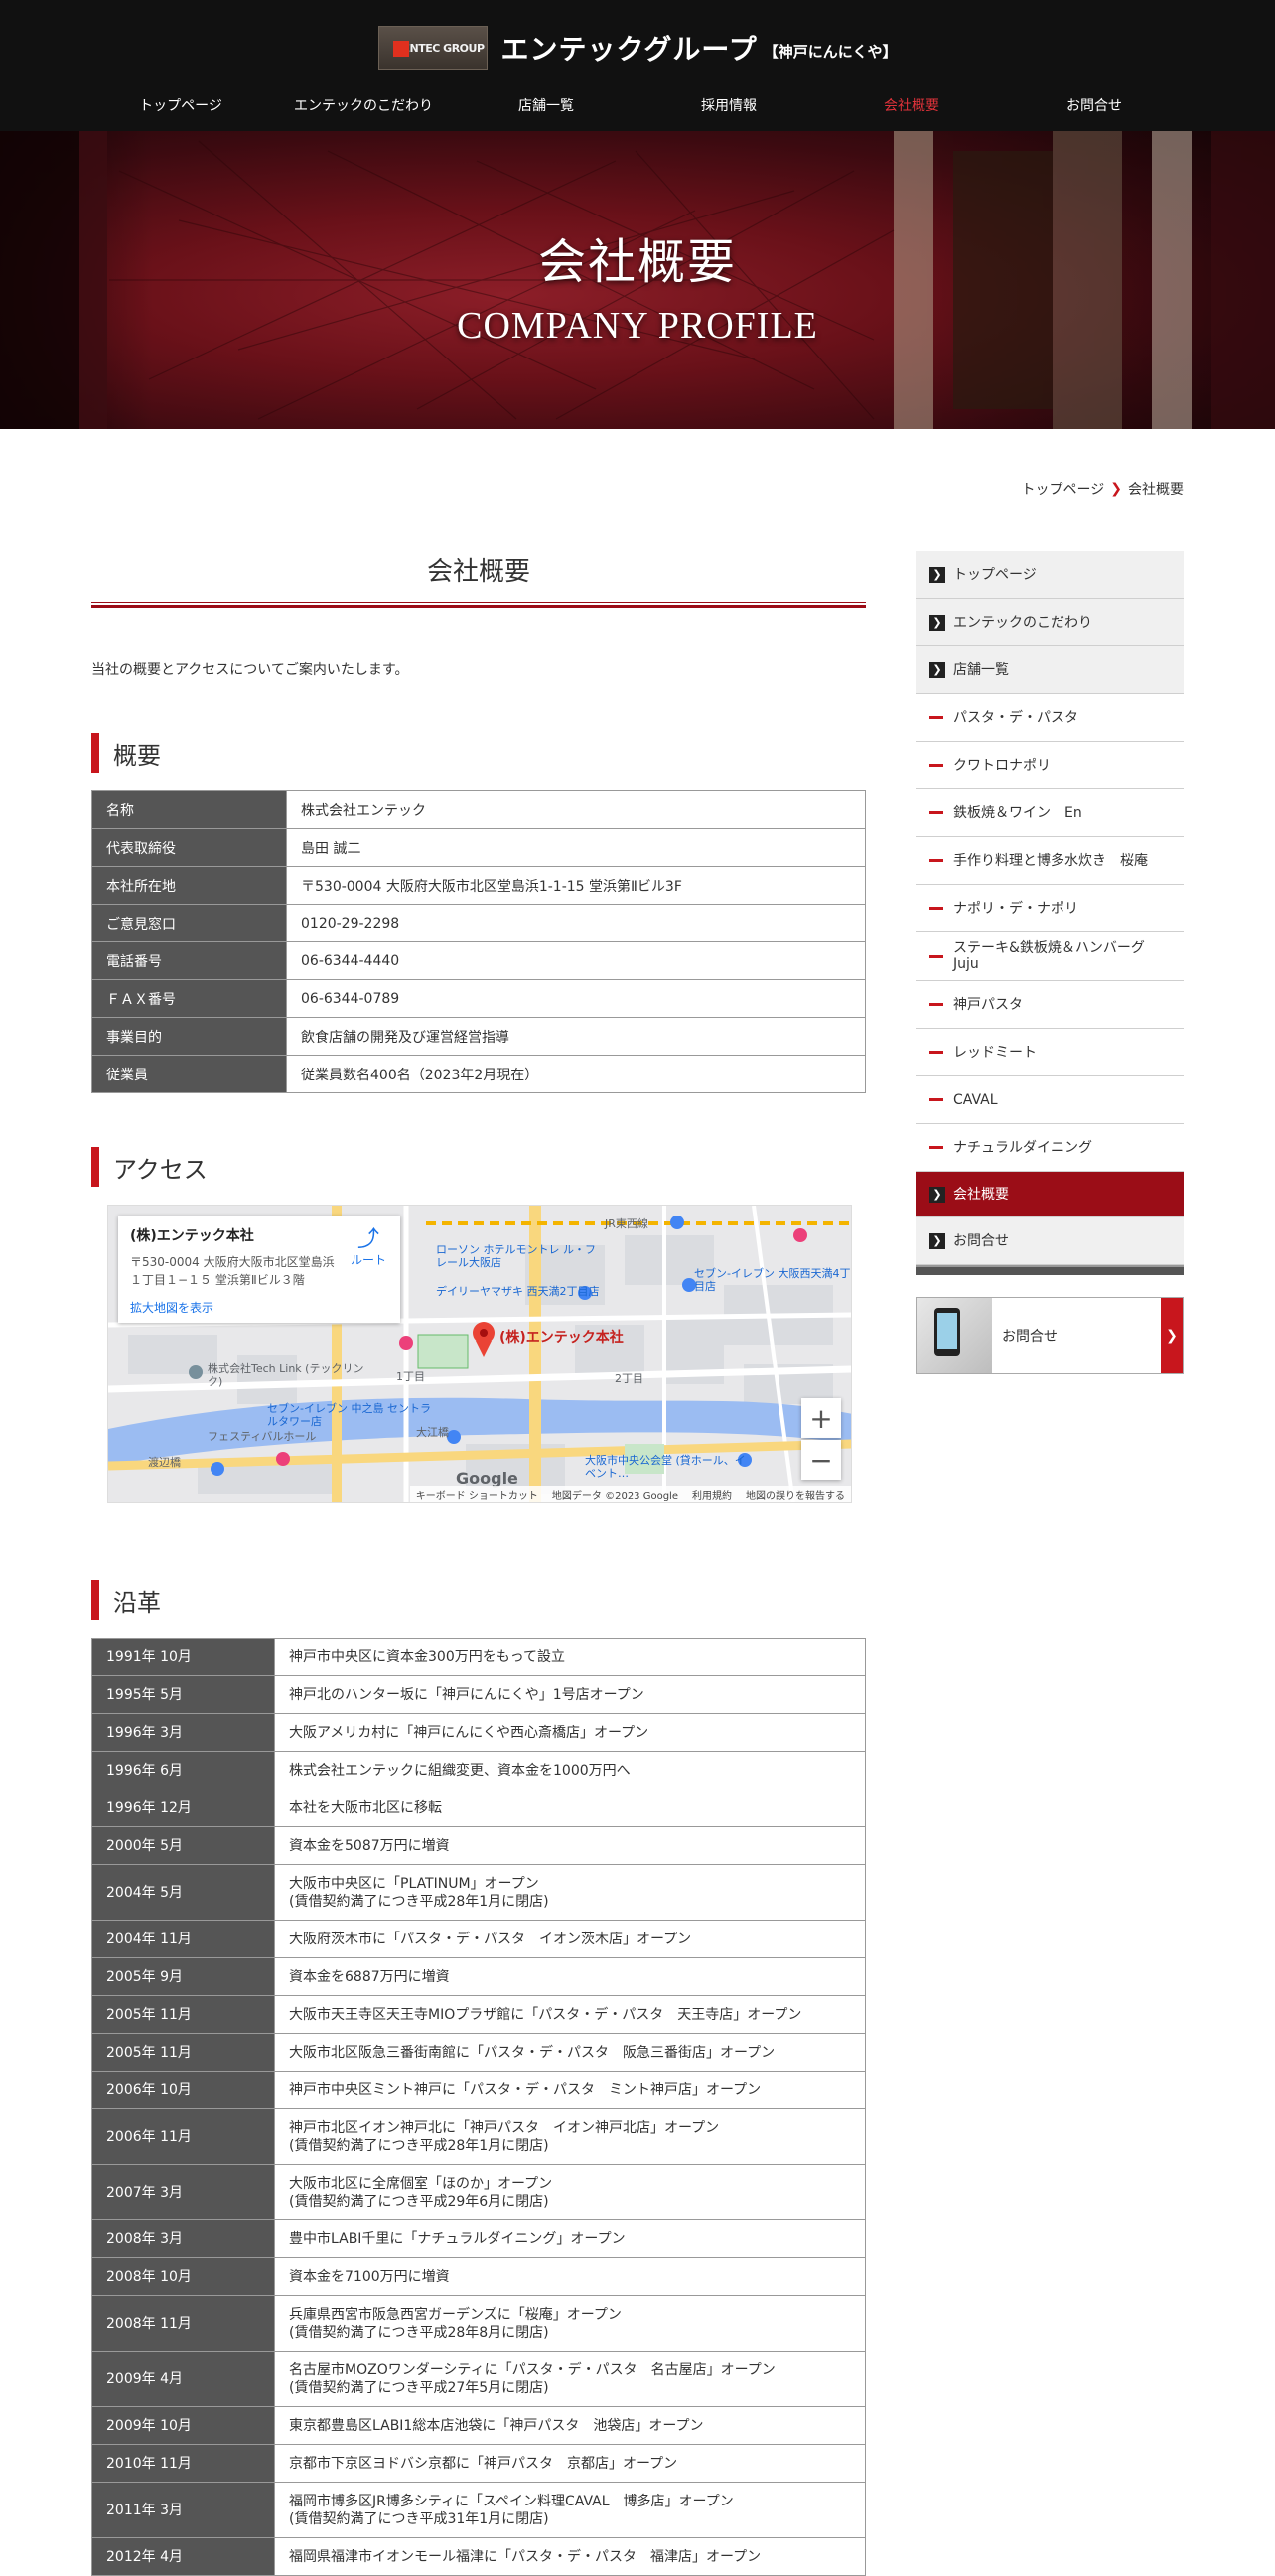 The width and height of the screenshot is (1275, 2576). What do you see at coordinates (432, 48) in the screenshot?
I see `logo: ENTEC GROUP` at bounding box center [432, 48].